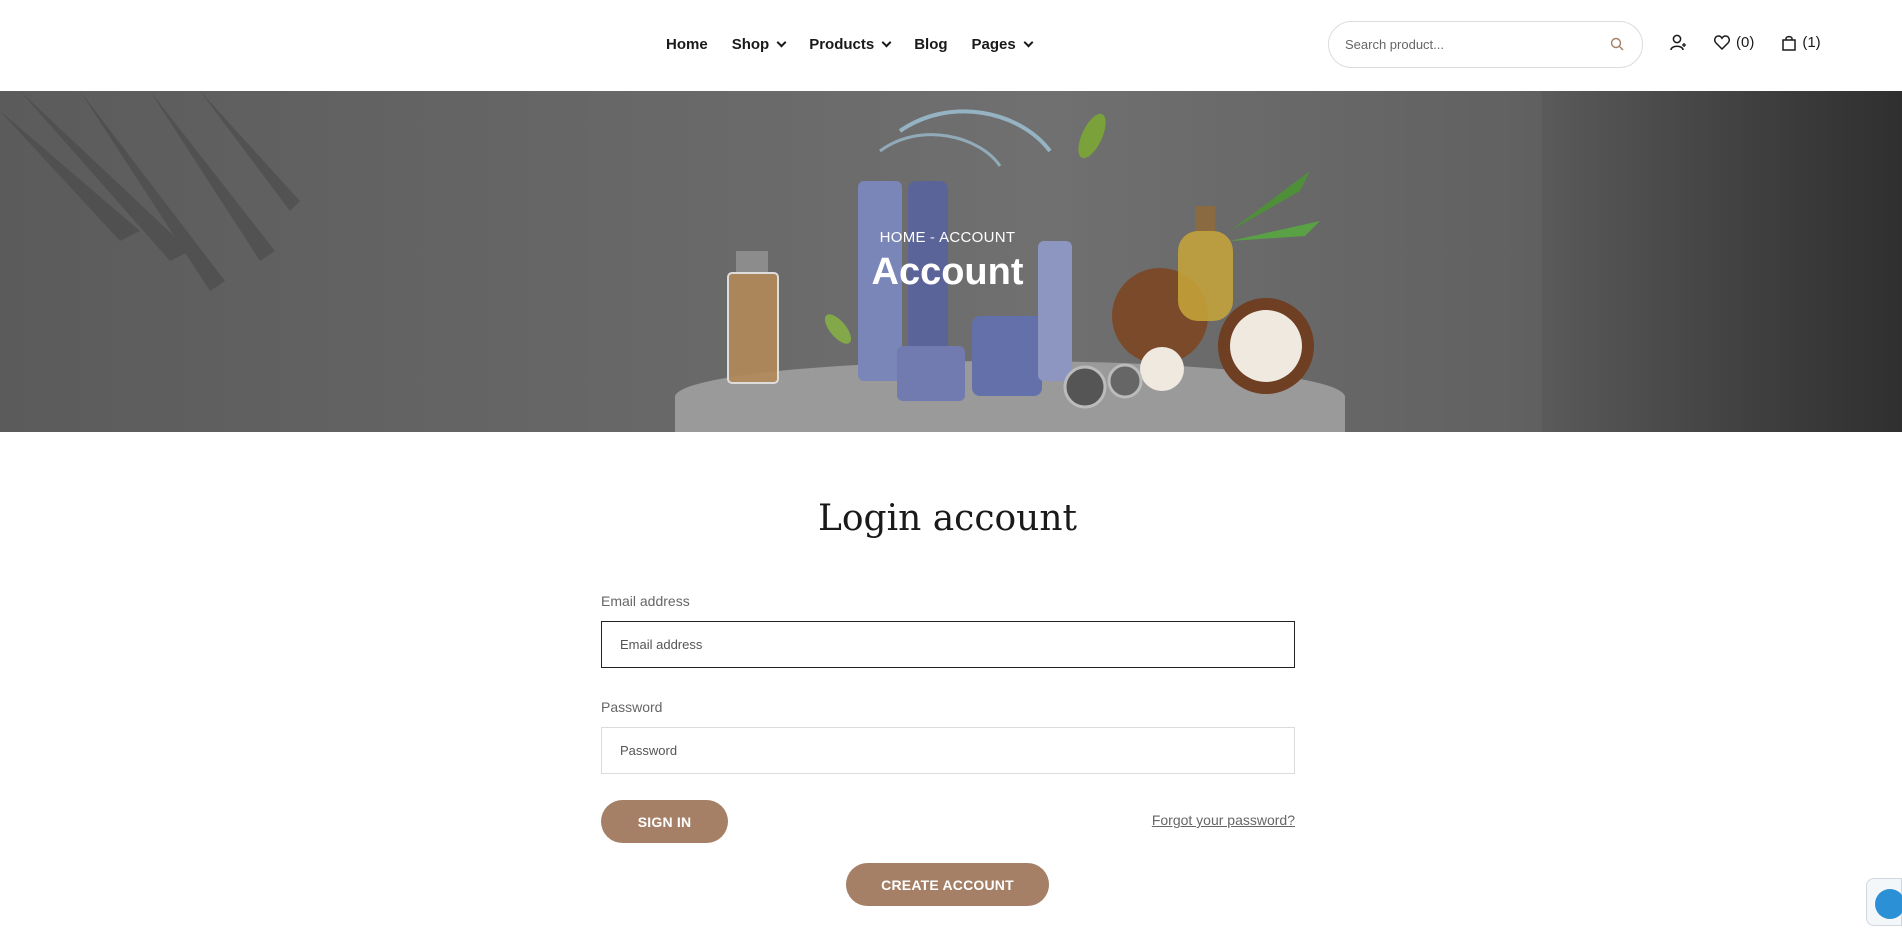 This screenshot has height=938, width=1902. What do you see at coordinates (903, 237) in the screenshot?
I see `breadcrumb-home: HOME` at bounding box center [903, 237].